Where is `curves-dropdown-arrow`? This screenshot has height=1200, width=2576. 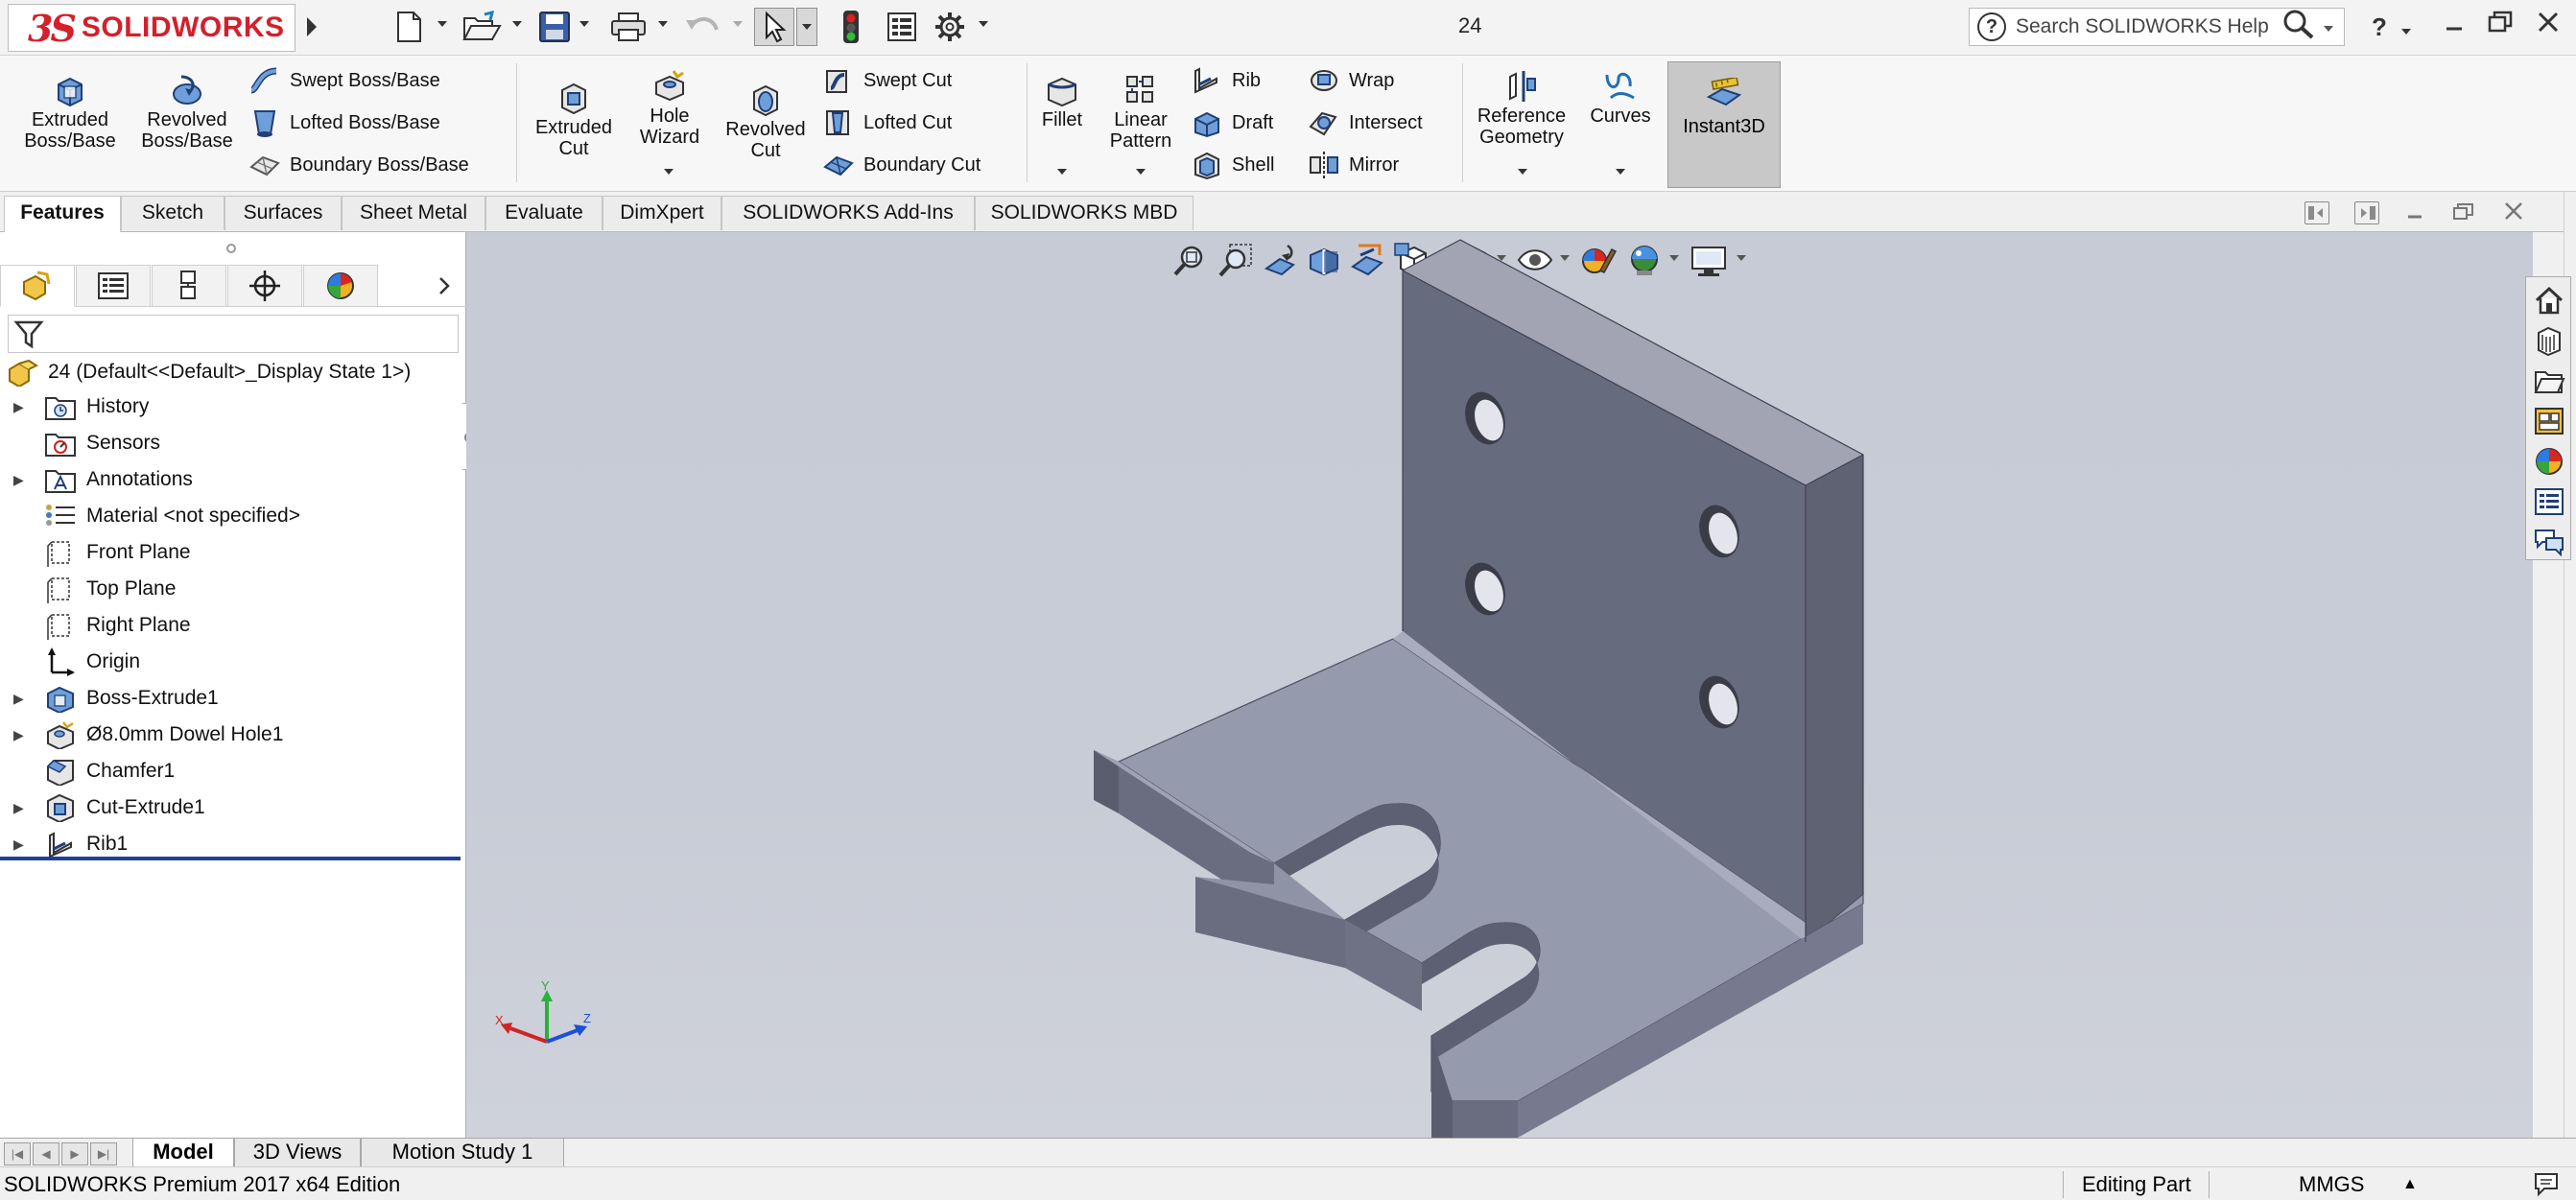 curves-dropdown-arrow is located at coordinates (1620, 172).